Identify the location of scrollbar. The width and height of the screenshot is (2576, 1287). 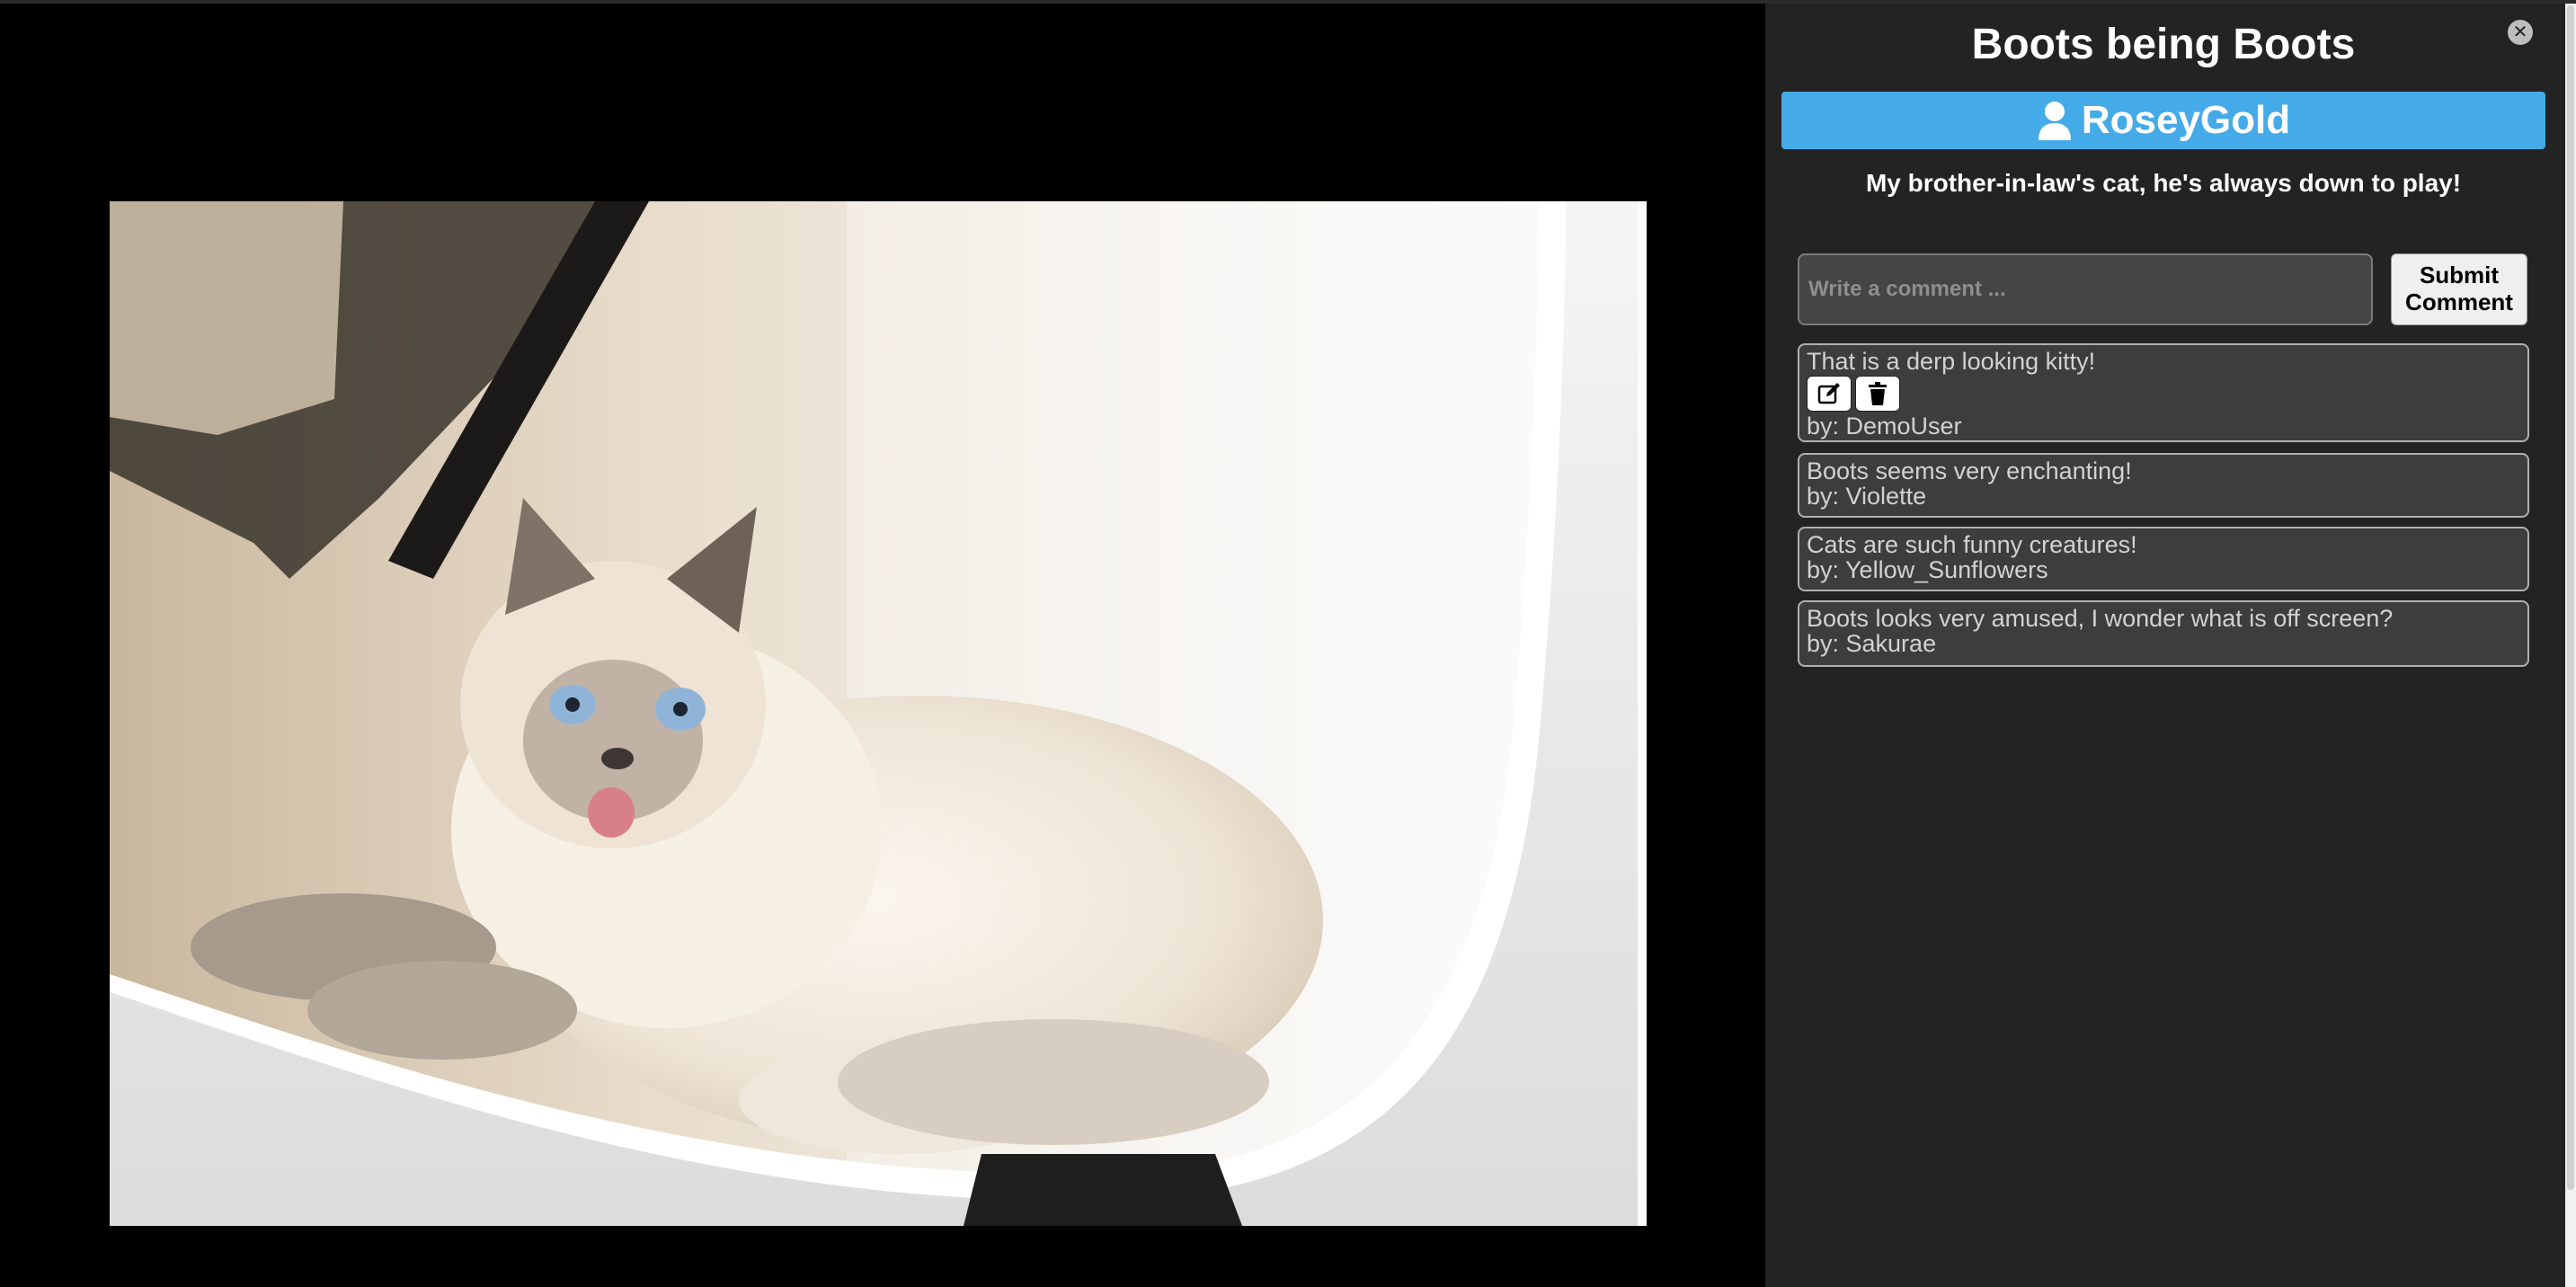
(2570, 645).